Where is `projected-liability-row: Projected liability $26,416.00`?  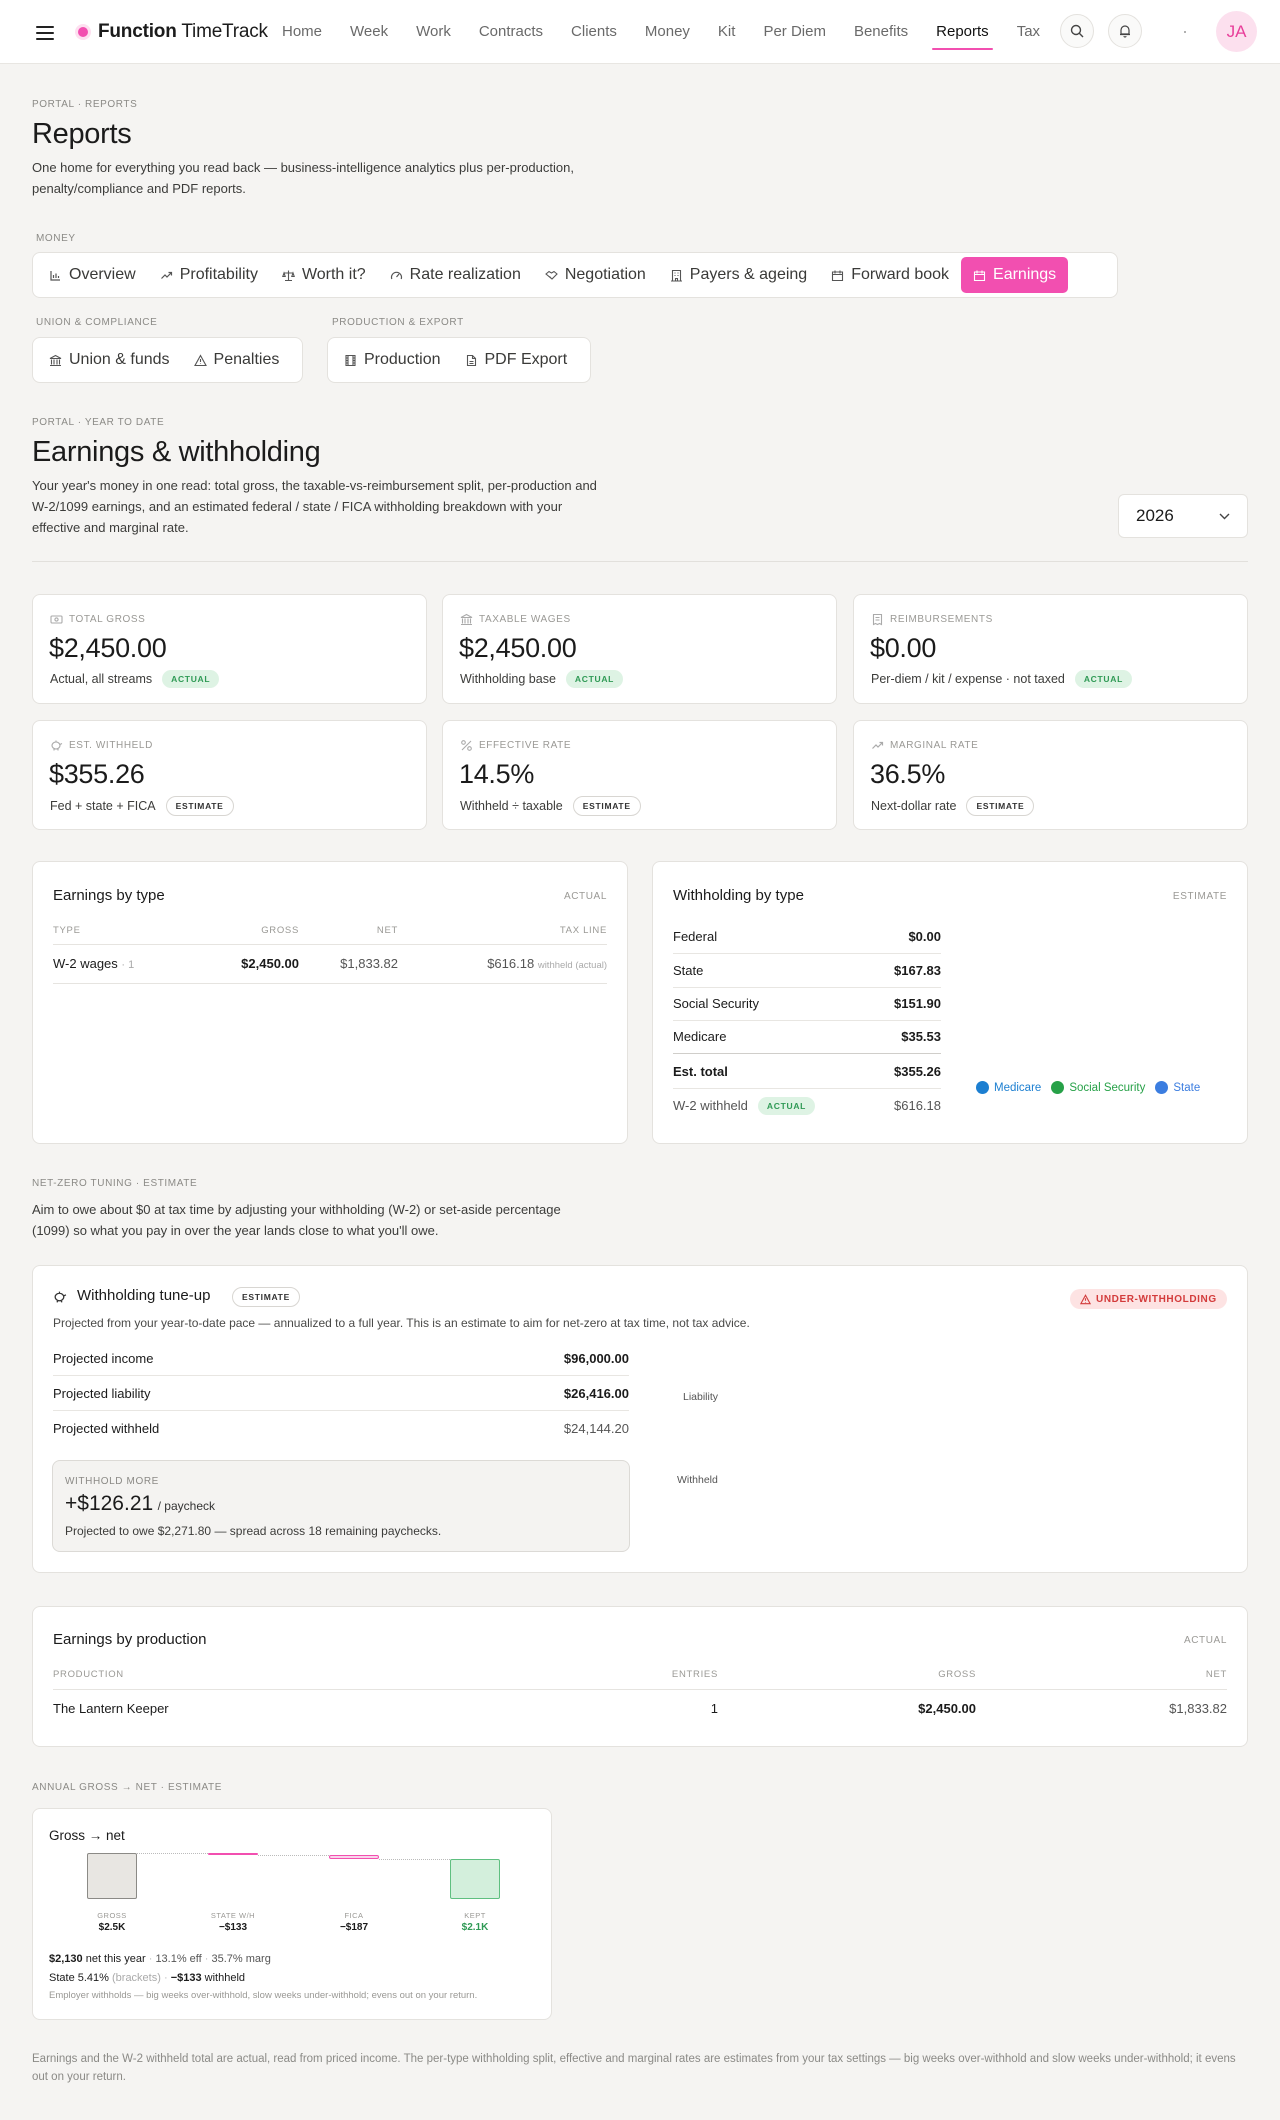 projected-liability-row: Projected liability $26,416.00 is located at coordinates (341, 1393).